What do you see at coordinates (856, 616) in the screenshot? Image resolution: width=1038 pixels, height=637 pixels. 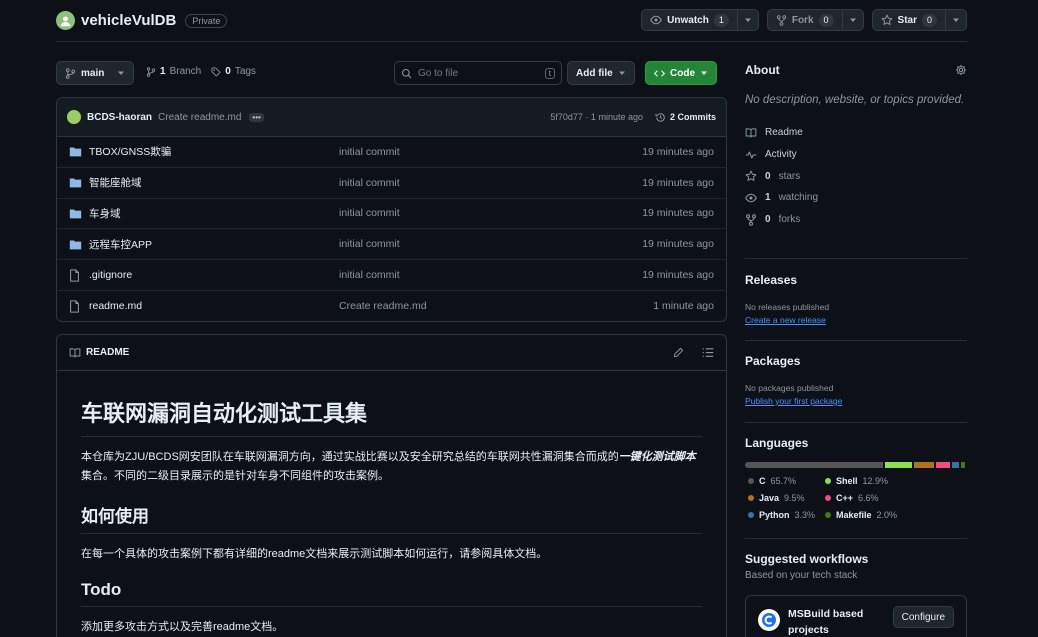 I see `workflow-card: MSBuild based projects Configure` at bounding box center [856, 616].